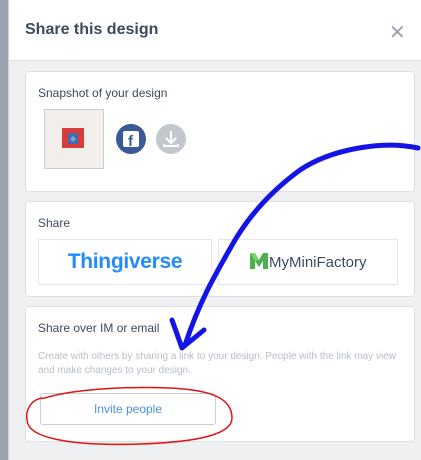 The width and height of the screenshot is (421, 460). I want to click on design-thumbnail, so click(74, 139).